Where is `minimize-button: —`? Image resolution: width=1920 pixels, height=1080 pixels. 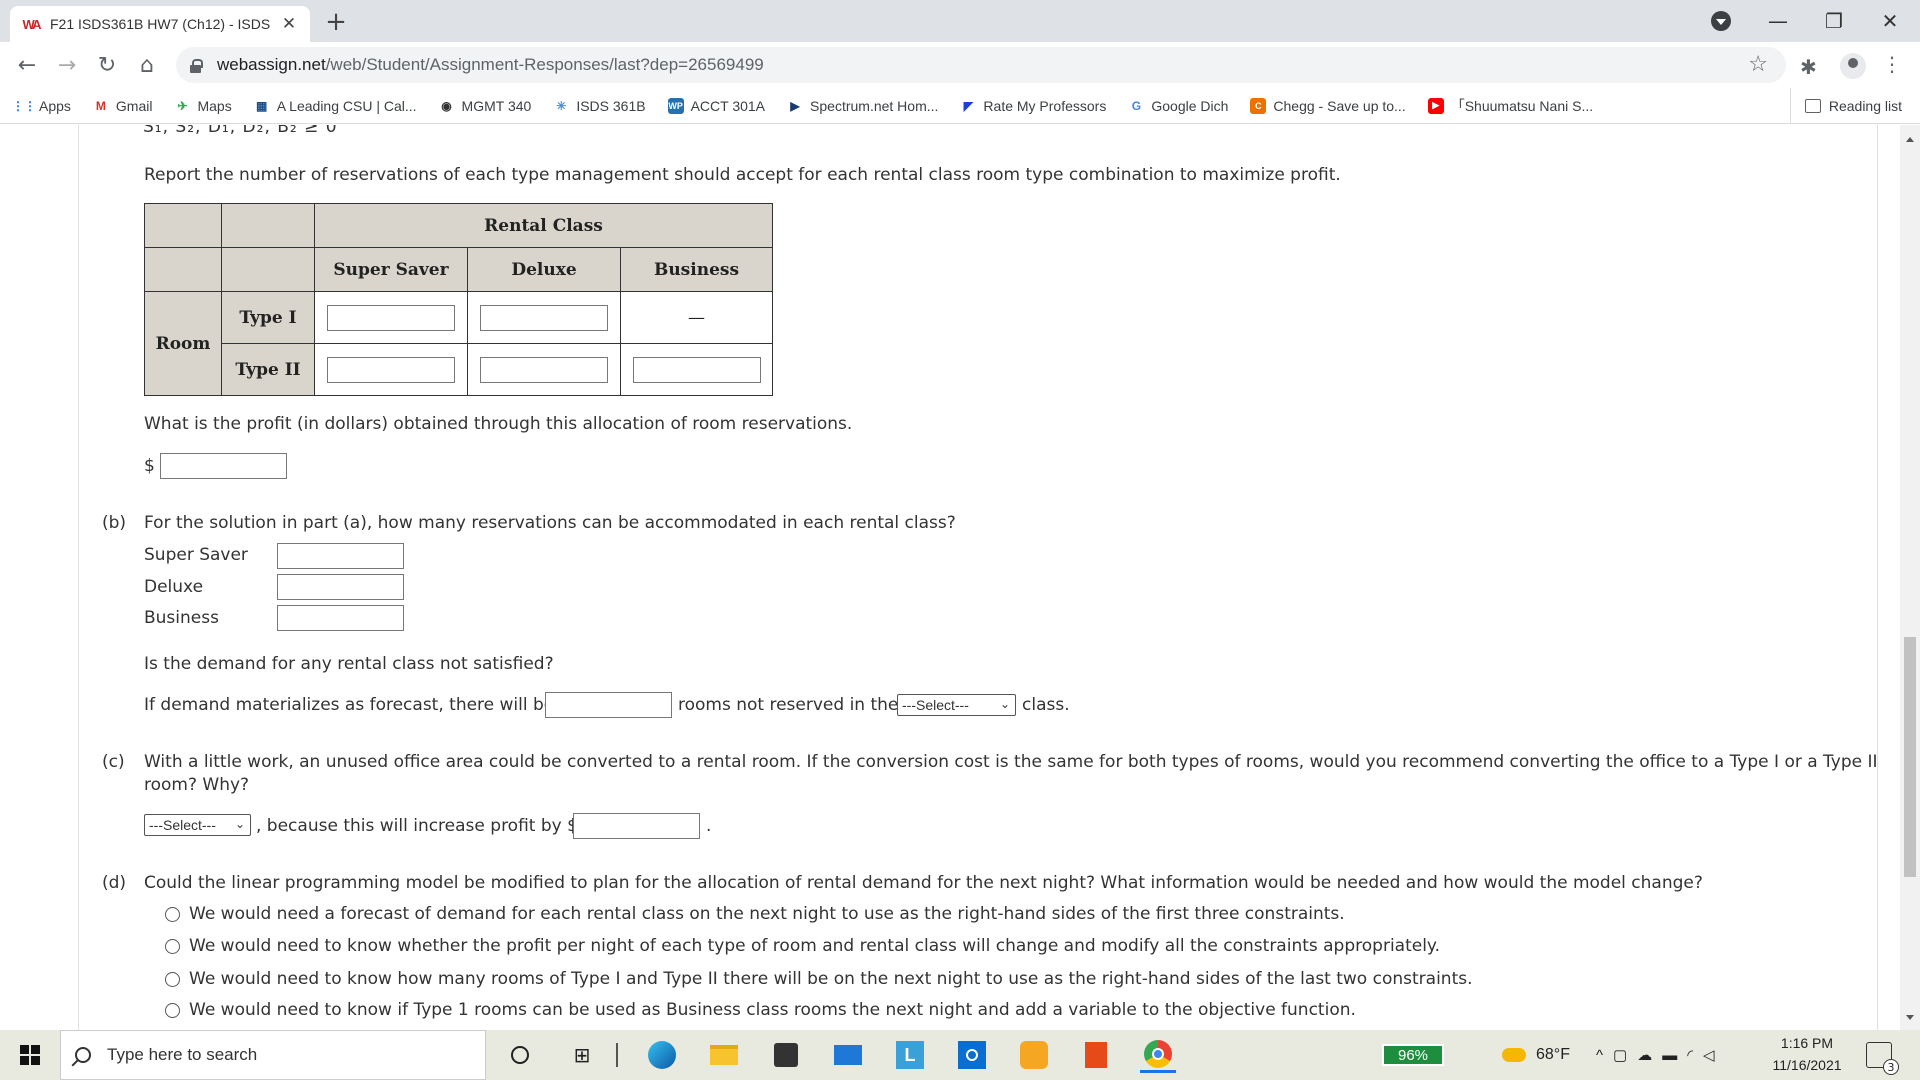
minimize-button: — is located at coordinates (1778, 21).